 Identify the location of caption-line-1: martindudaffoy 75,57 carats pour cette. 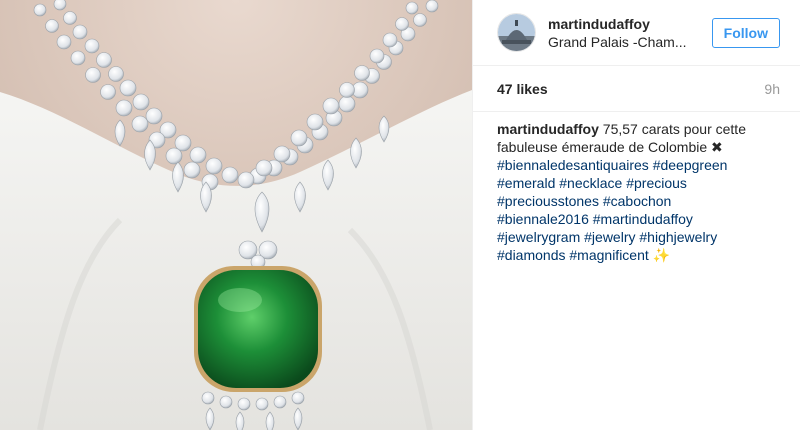
(638, 129).